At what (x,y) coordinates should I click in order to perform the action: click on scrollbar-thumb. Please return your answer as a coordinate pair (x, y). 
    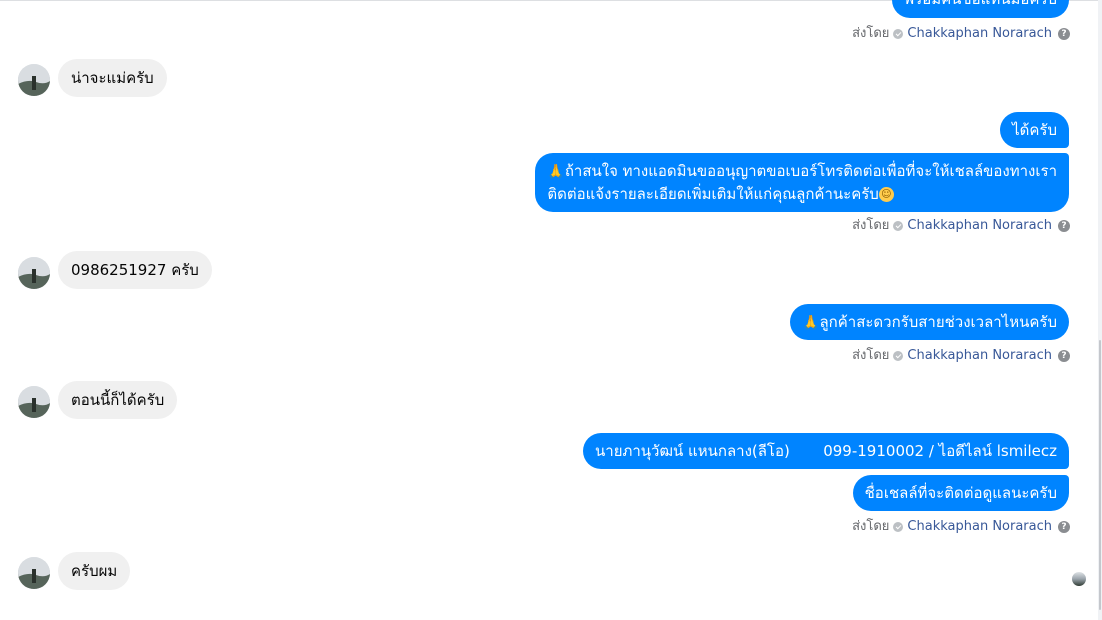
    Looking at the image, I should click on (1100, 475).